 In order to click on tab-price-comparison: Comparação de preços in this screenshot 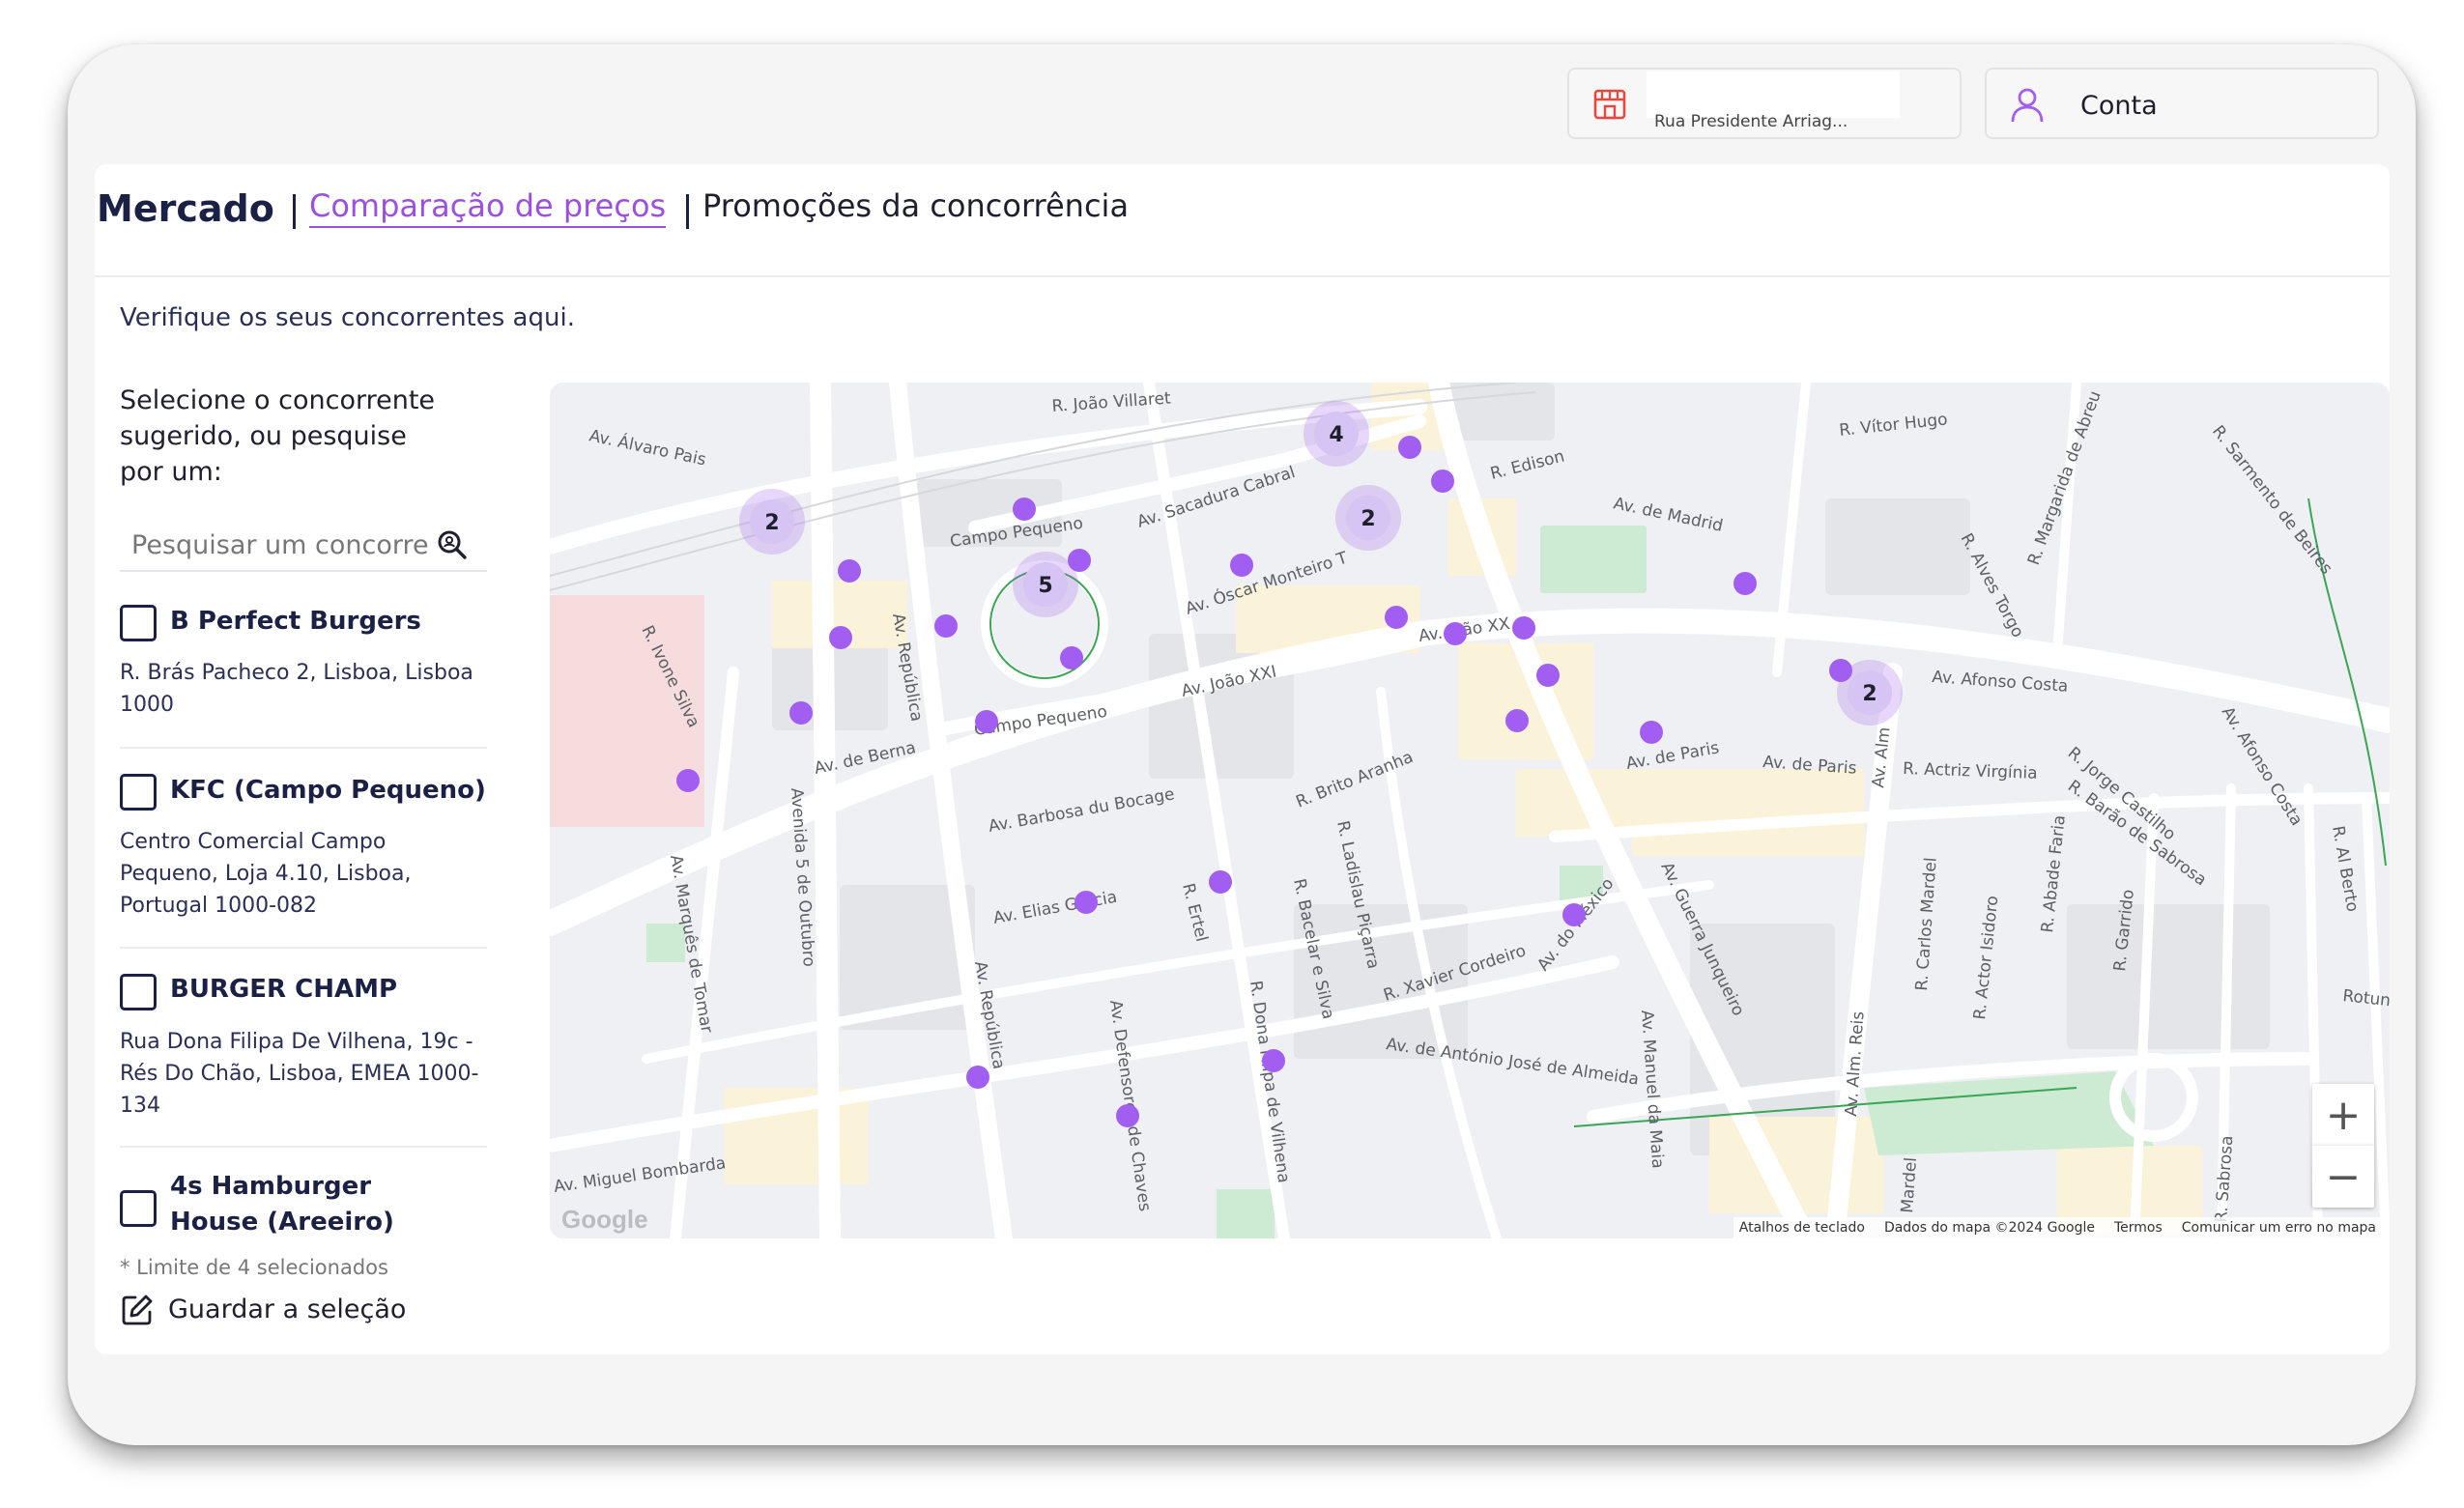, I will do `click(488, 207)`.